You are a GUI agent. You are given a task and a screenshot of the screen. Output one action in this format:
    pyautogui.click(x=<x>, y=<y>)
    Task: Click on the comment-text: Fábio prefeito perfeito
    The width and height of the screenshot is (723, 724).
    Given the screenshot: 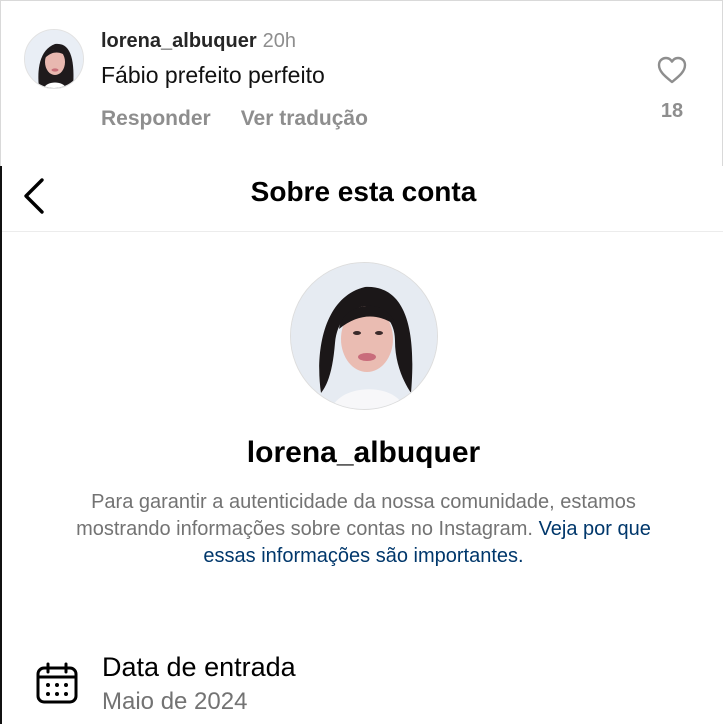 What is the action you would take?
    pyautogui.click(x=213, y=75)
    